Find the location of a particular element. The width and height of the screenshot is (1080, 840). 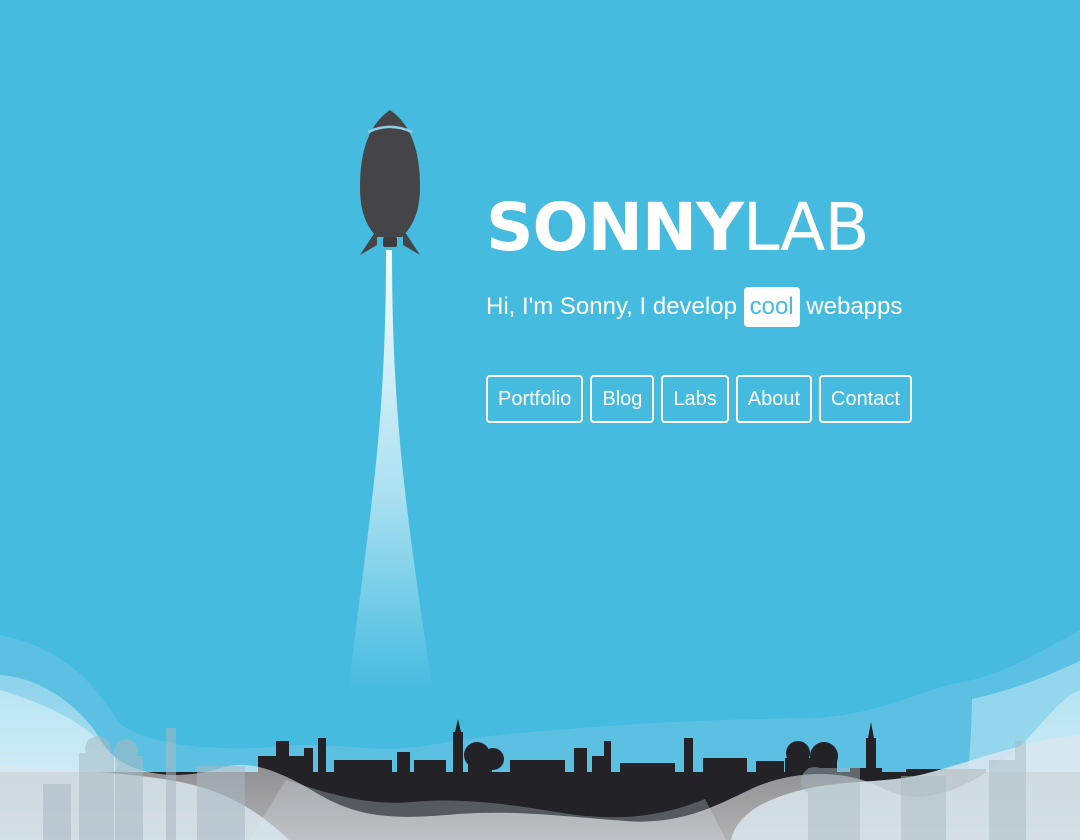

brand-light-word: LAB is located at coordinates (806, 227).